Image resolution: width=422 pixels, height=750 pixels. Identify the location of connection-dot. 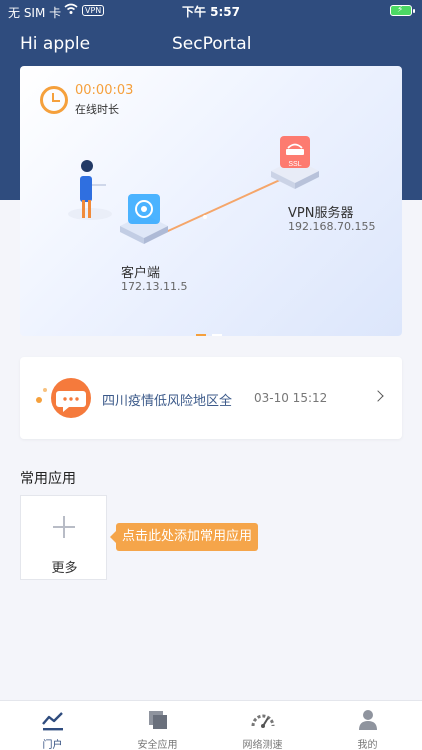
(205, 217).